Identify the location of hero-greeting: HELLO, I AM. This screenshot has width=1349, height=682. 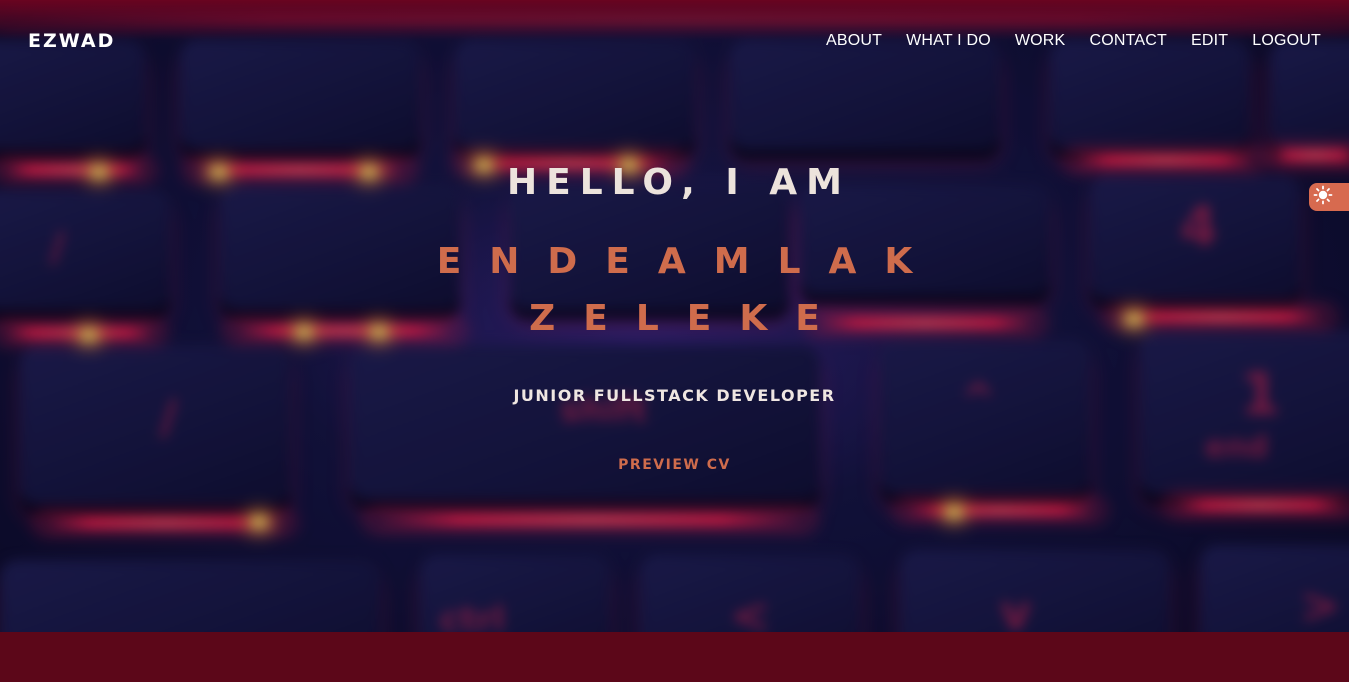
(679, 182).